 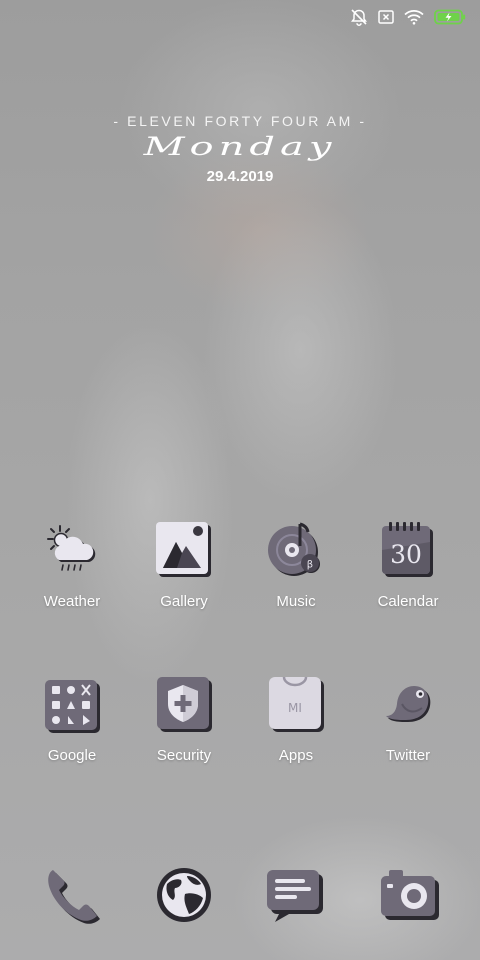 I want to click on app-weather: Weather, so click(x=72, y=565).